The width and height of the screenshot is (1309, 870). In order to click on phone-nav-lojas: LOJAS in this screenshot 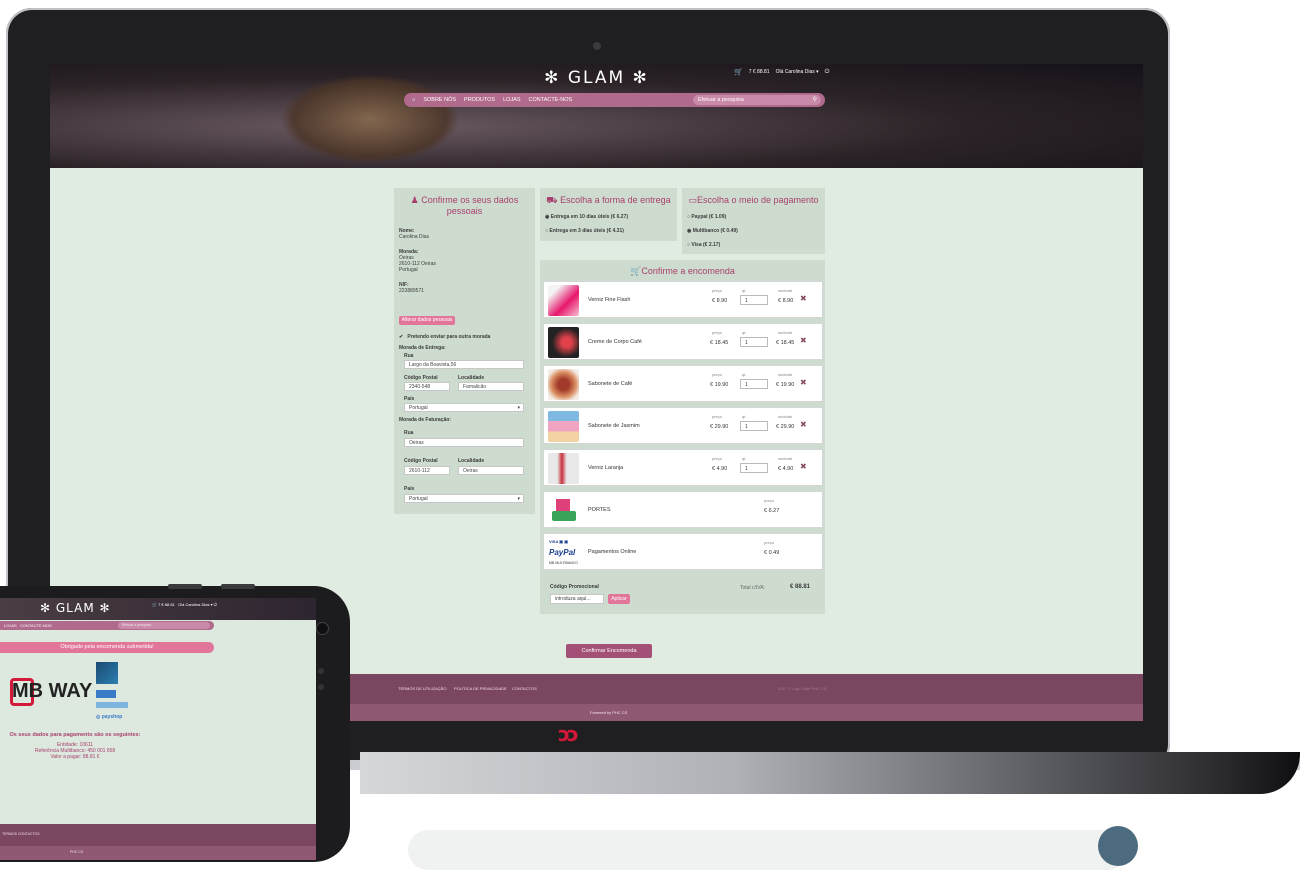, I will do `click(10, 625)`.